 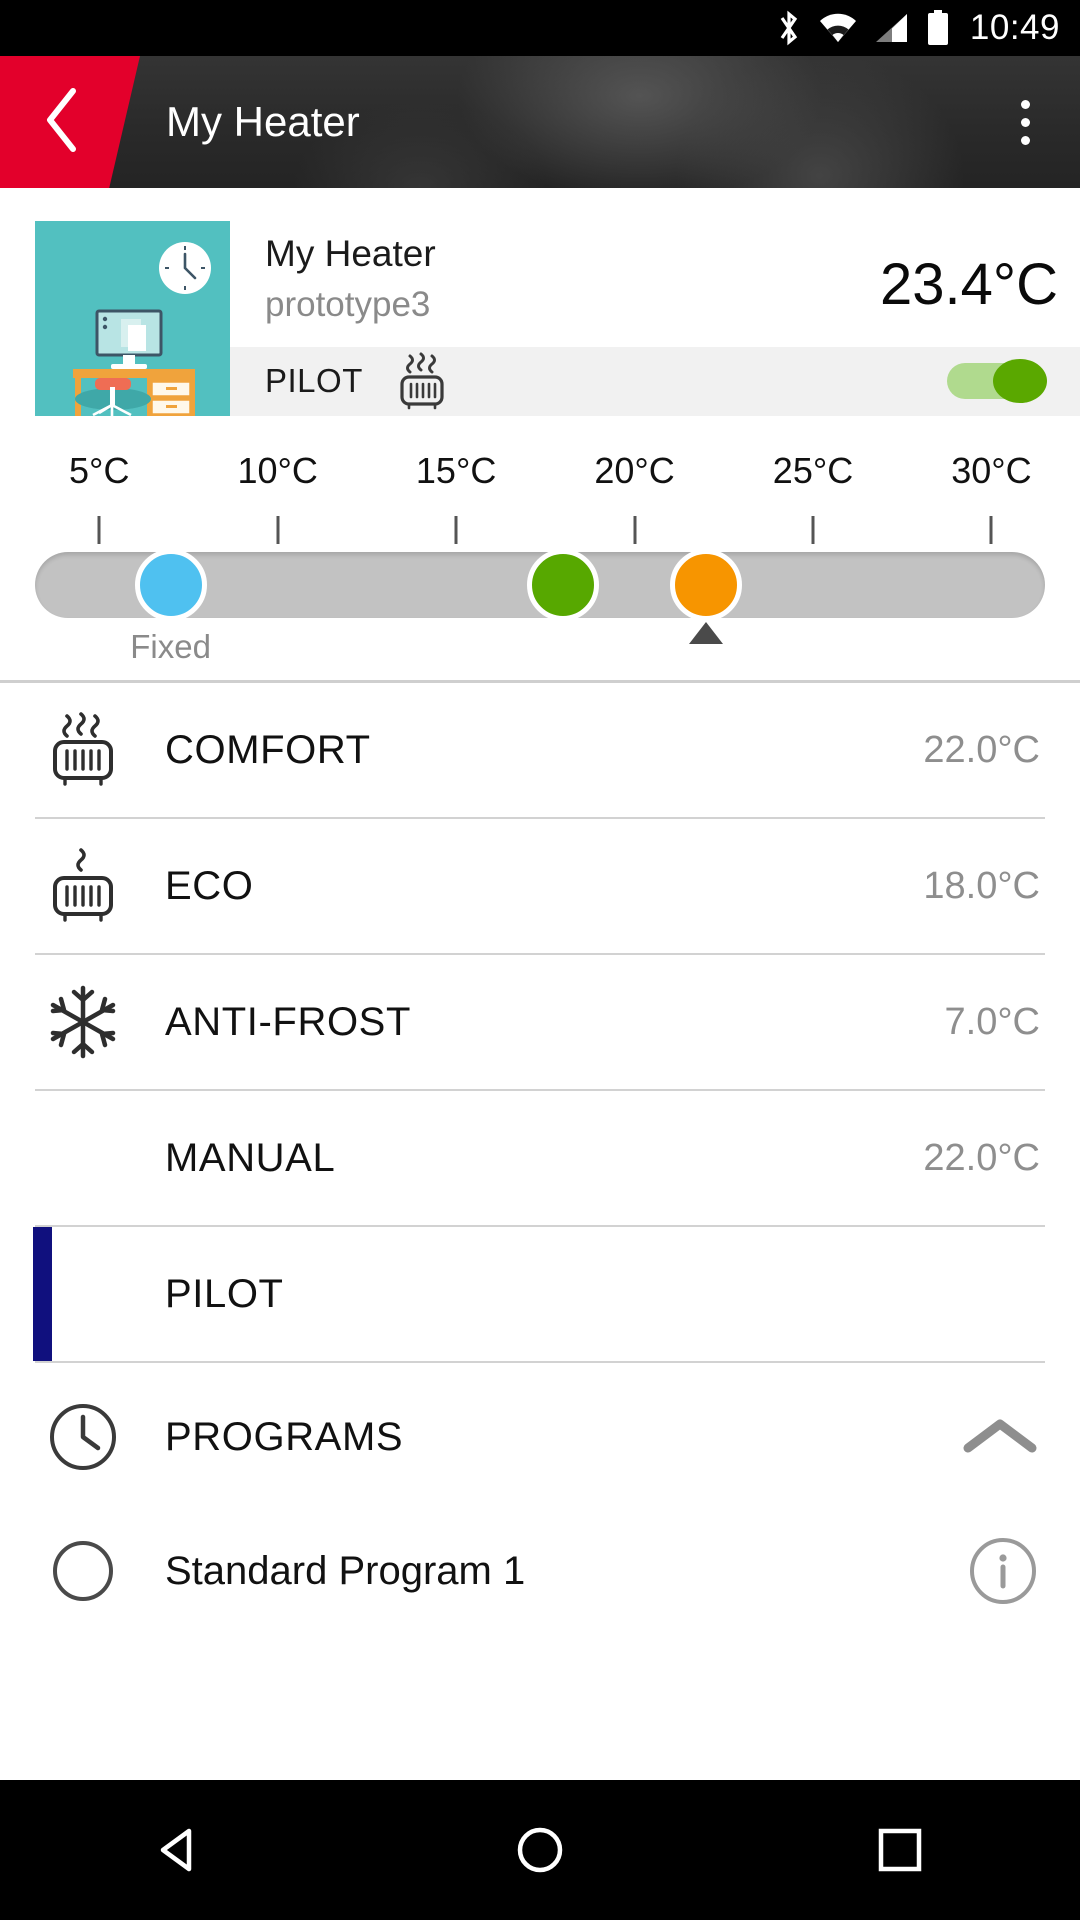 What do you see at coordinates (422, 381) in the screenshot?
I see `radiator-heat-icon` at bounding box center [422, 381].